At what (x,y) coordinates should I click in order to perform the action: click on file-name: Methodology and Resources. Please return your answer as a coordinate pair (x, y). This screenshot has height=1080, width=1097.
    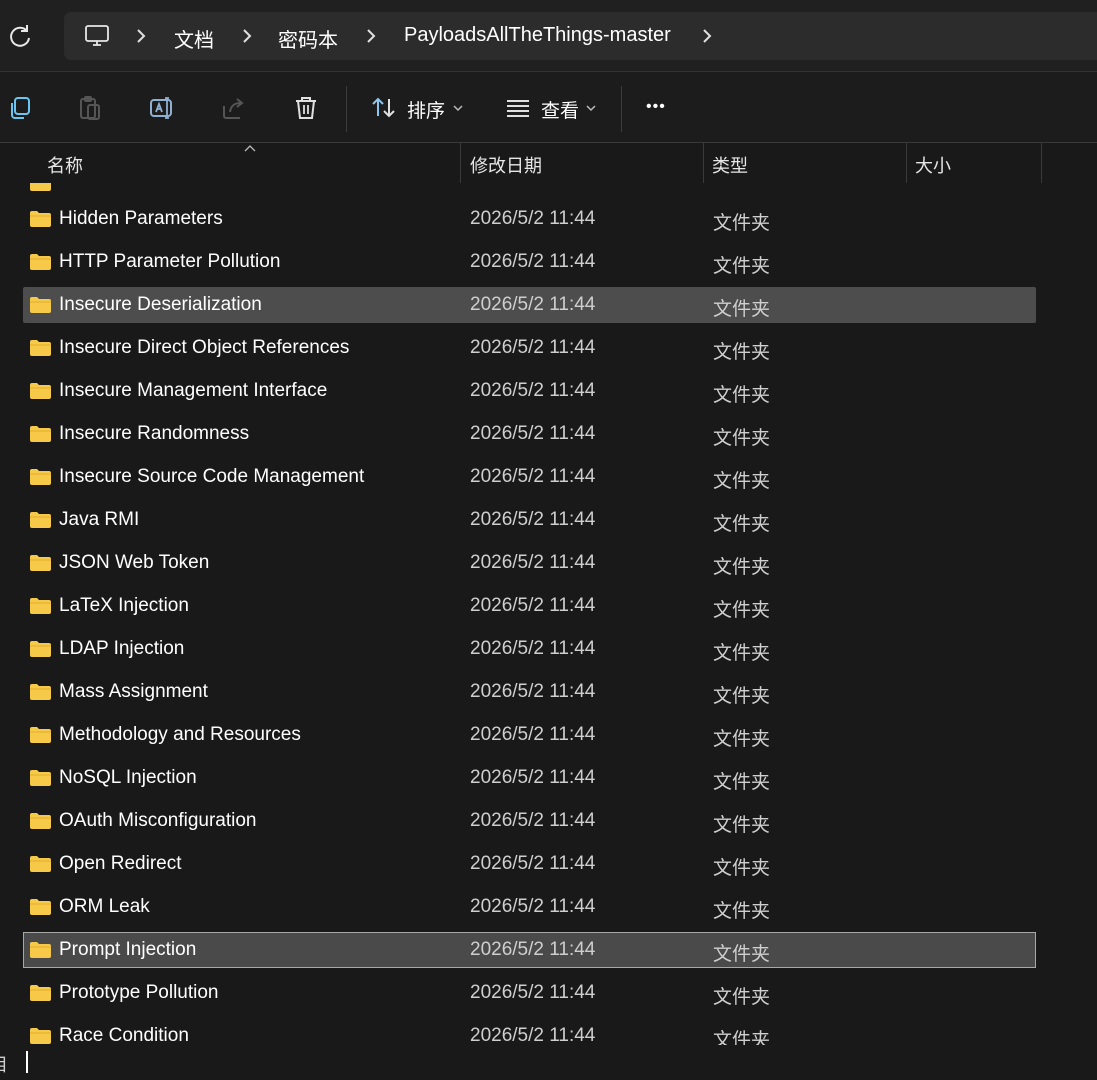
    Looking at the image, I should click on (180, 735).